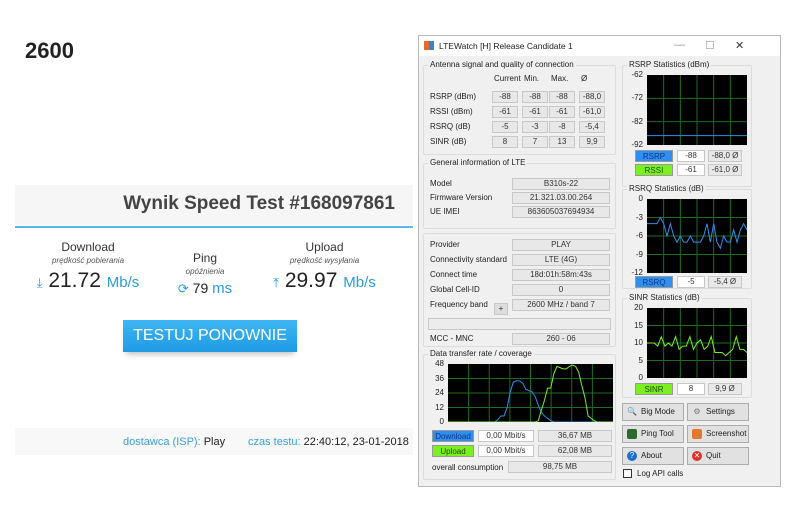 The width and height of the screenshot is (800, 517). I want to click on axis-tick-label: -3, so click(639, 217).